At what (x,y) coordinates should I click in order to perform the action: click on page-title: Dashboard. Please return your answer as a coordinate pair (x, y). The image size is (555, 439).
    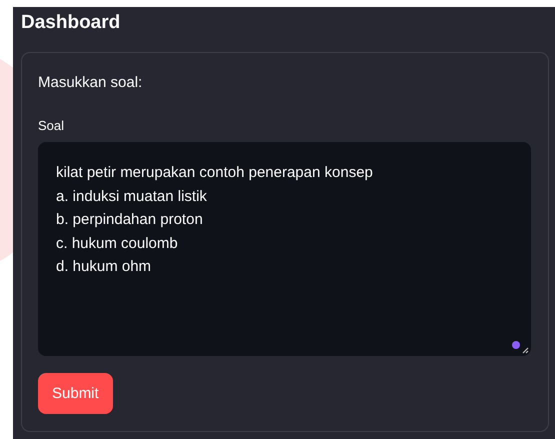
    Looking at the image, I should click on (71, 23).